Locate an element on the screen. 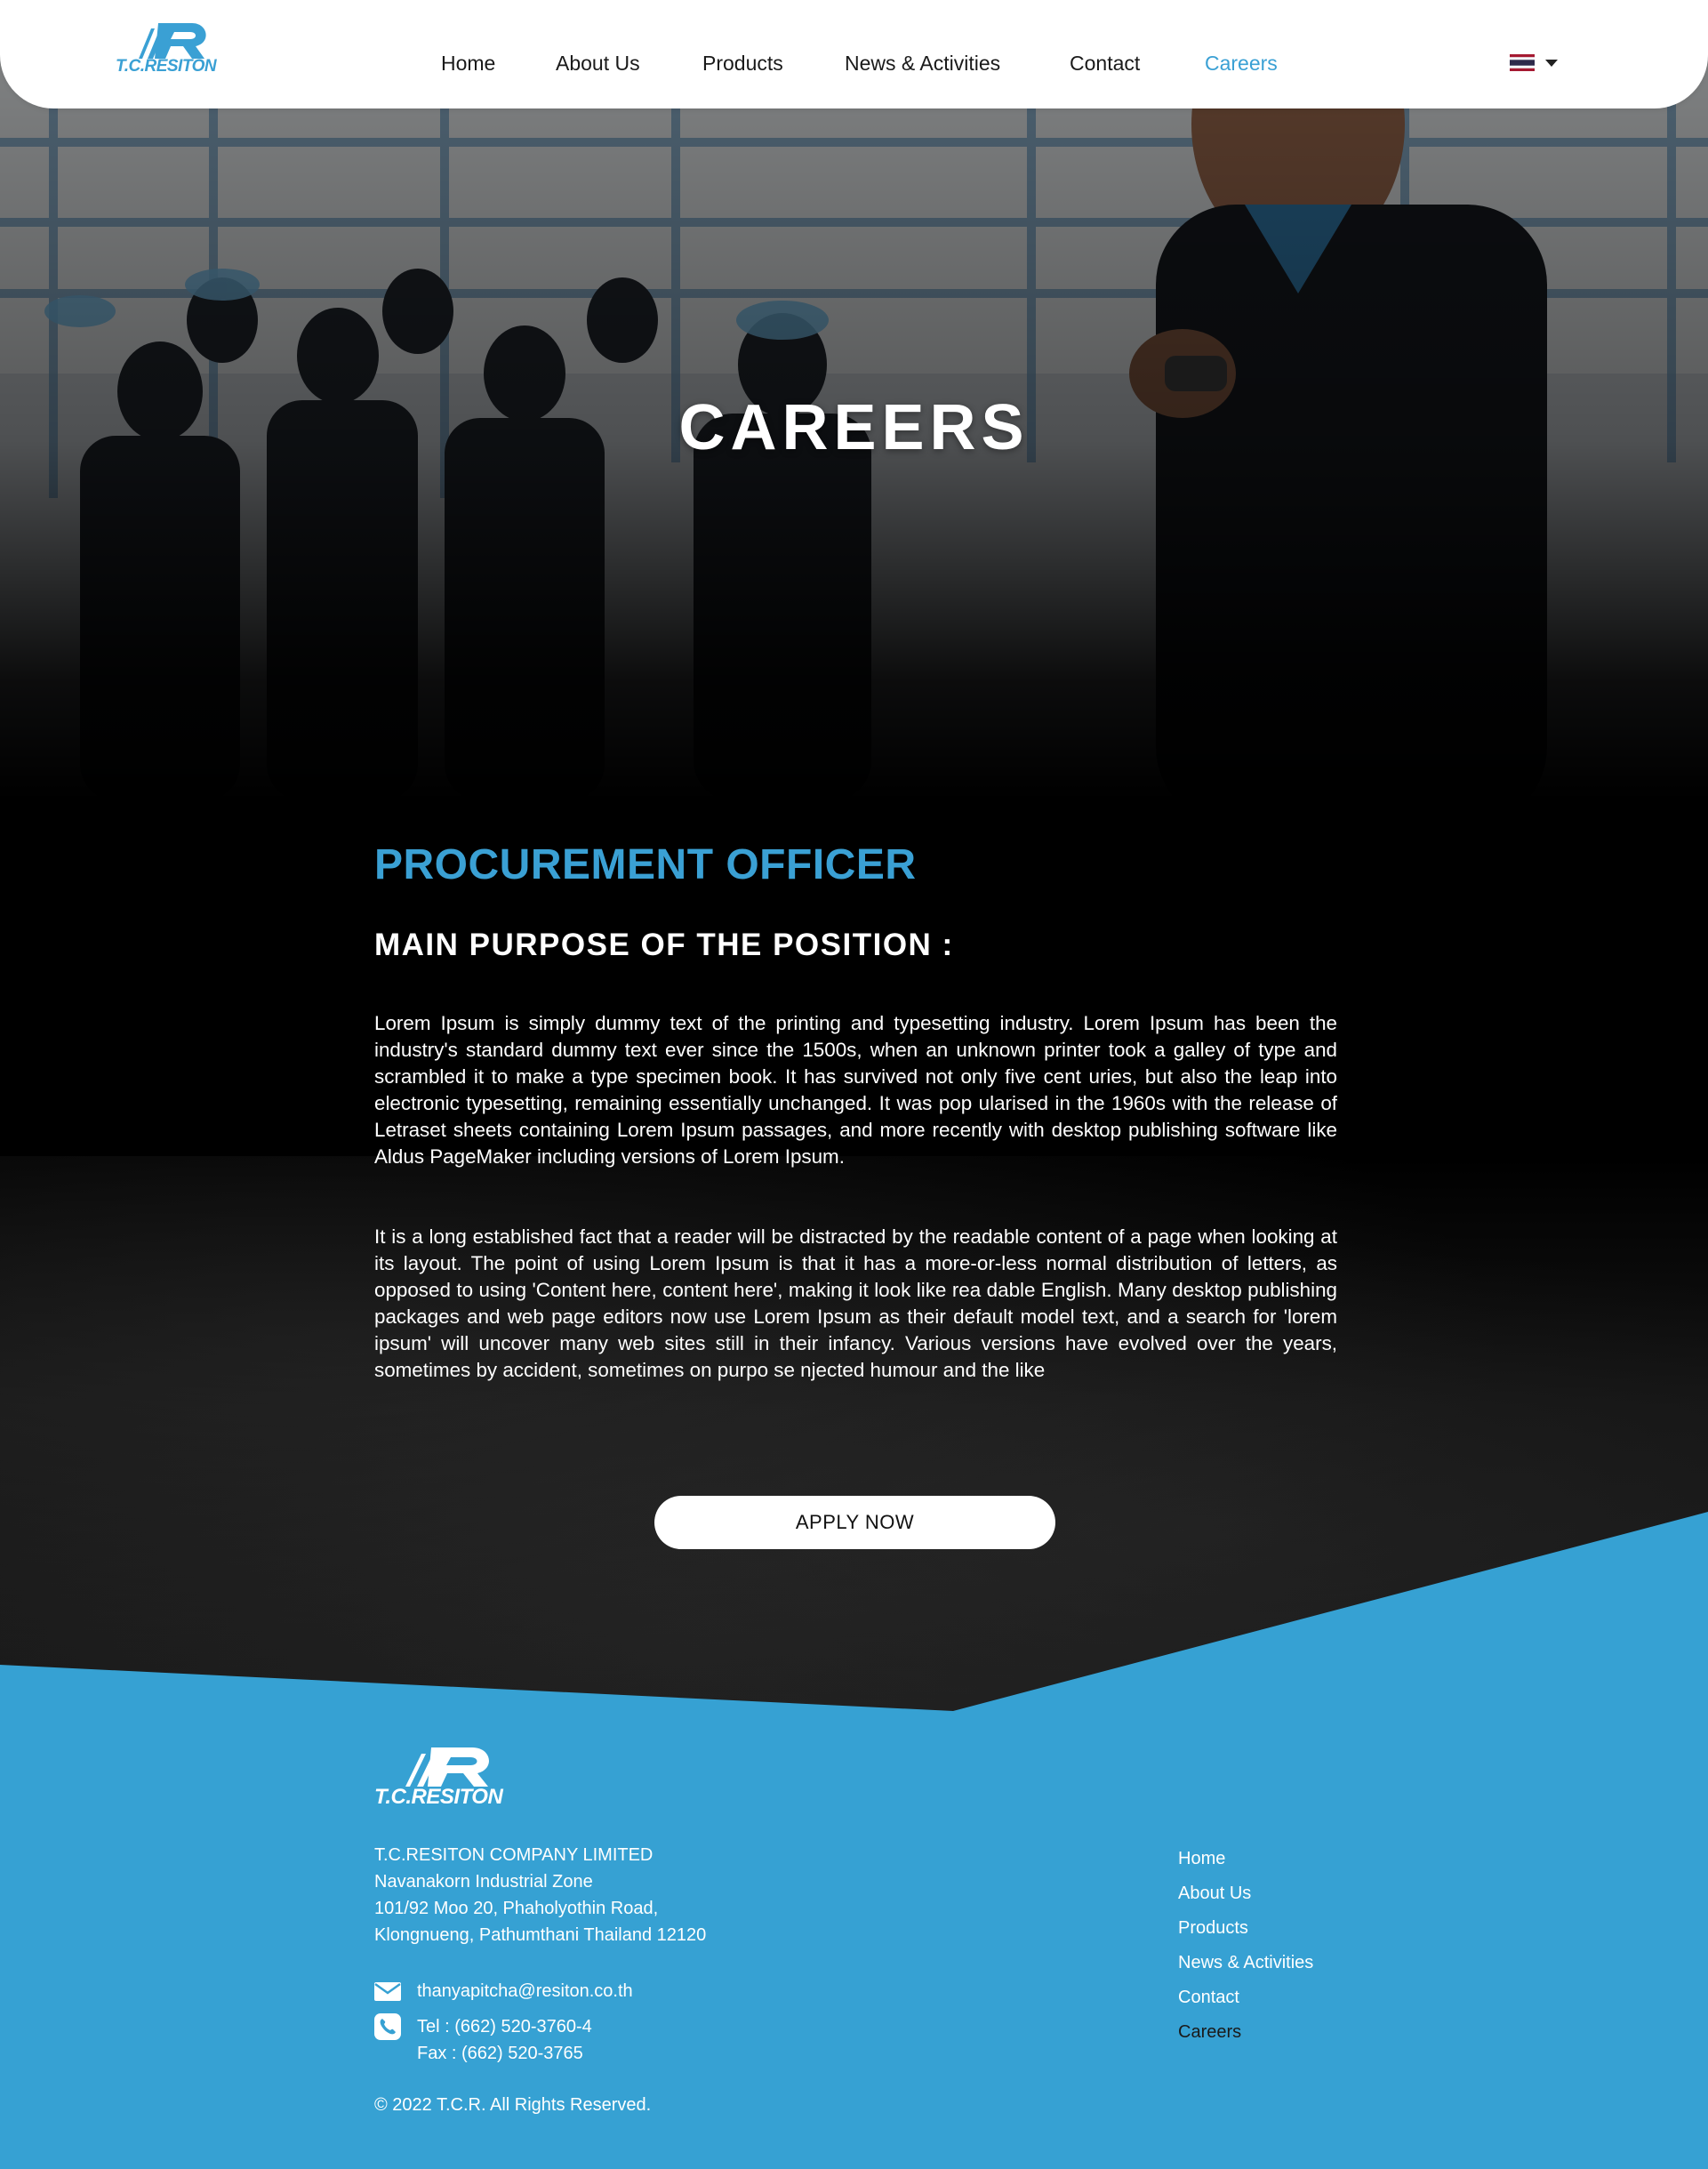 The image size is (1708, 2169). footer-logo: T.C.RESITON is located at coordinates (445, 1778).